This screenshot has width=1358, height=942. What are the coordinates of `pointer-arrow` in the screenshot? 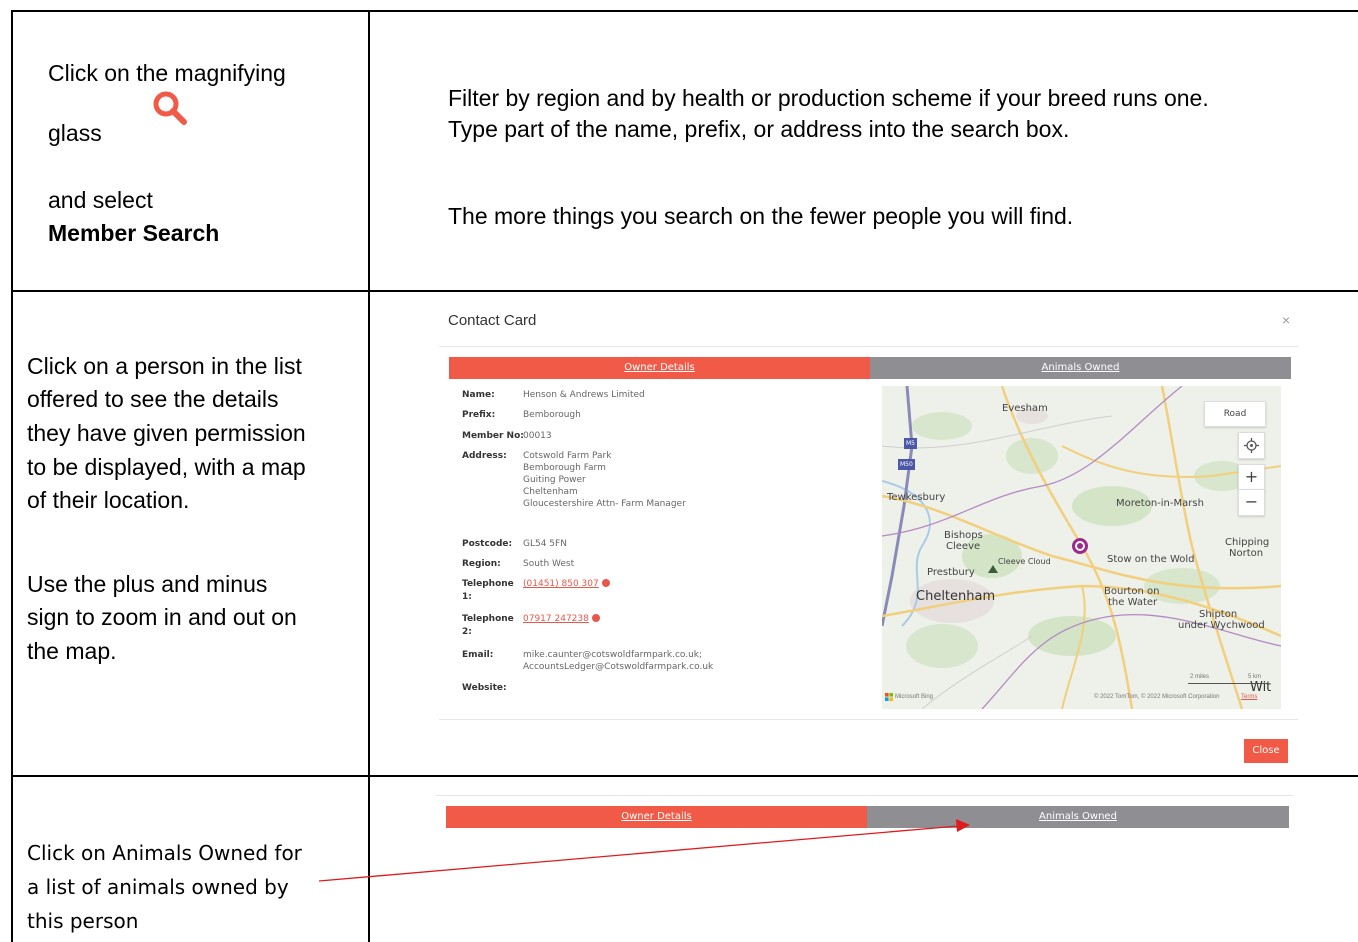 It's located at (644, 850).